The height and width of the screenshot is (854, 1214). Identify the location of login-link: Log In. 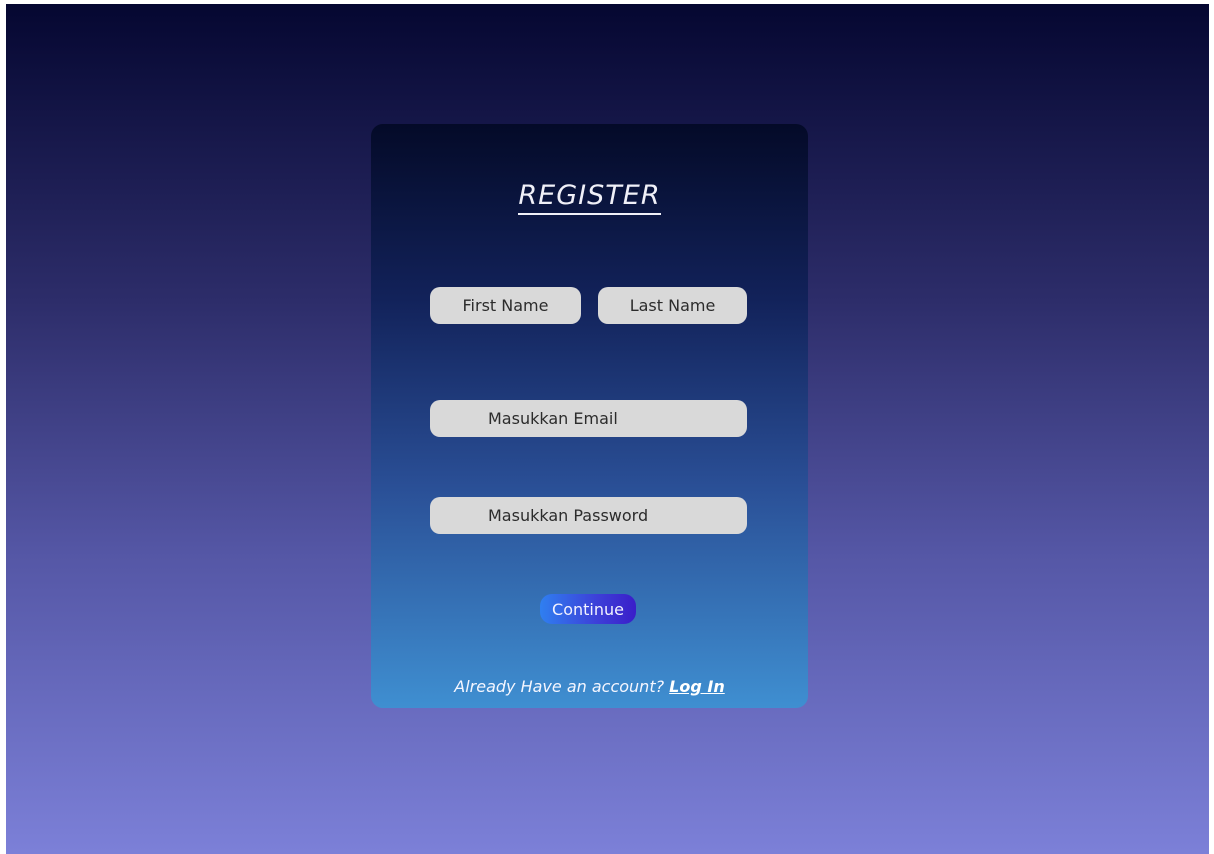
(697, 686).